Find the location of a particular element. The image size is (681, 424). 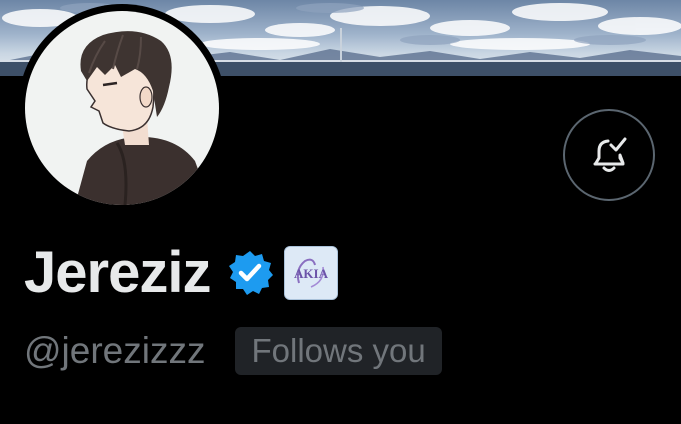

avatar is located at coordinates (122, 108).